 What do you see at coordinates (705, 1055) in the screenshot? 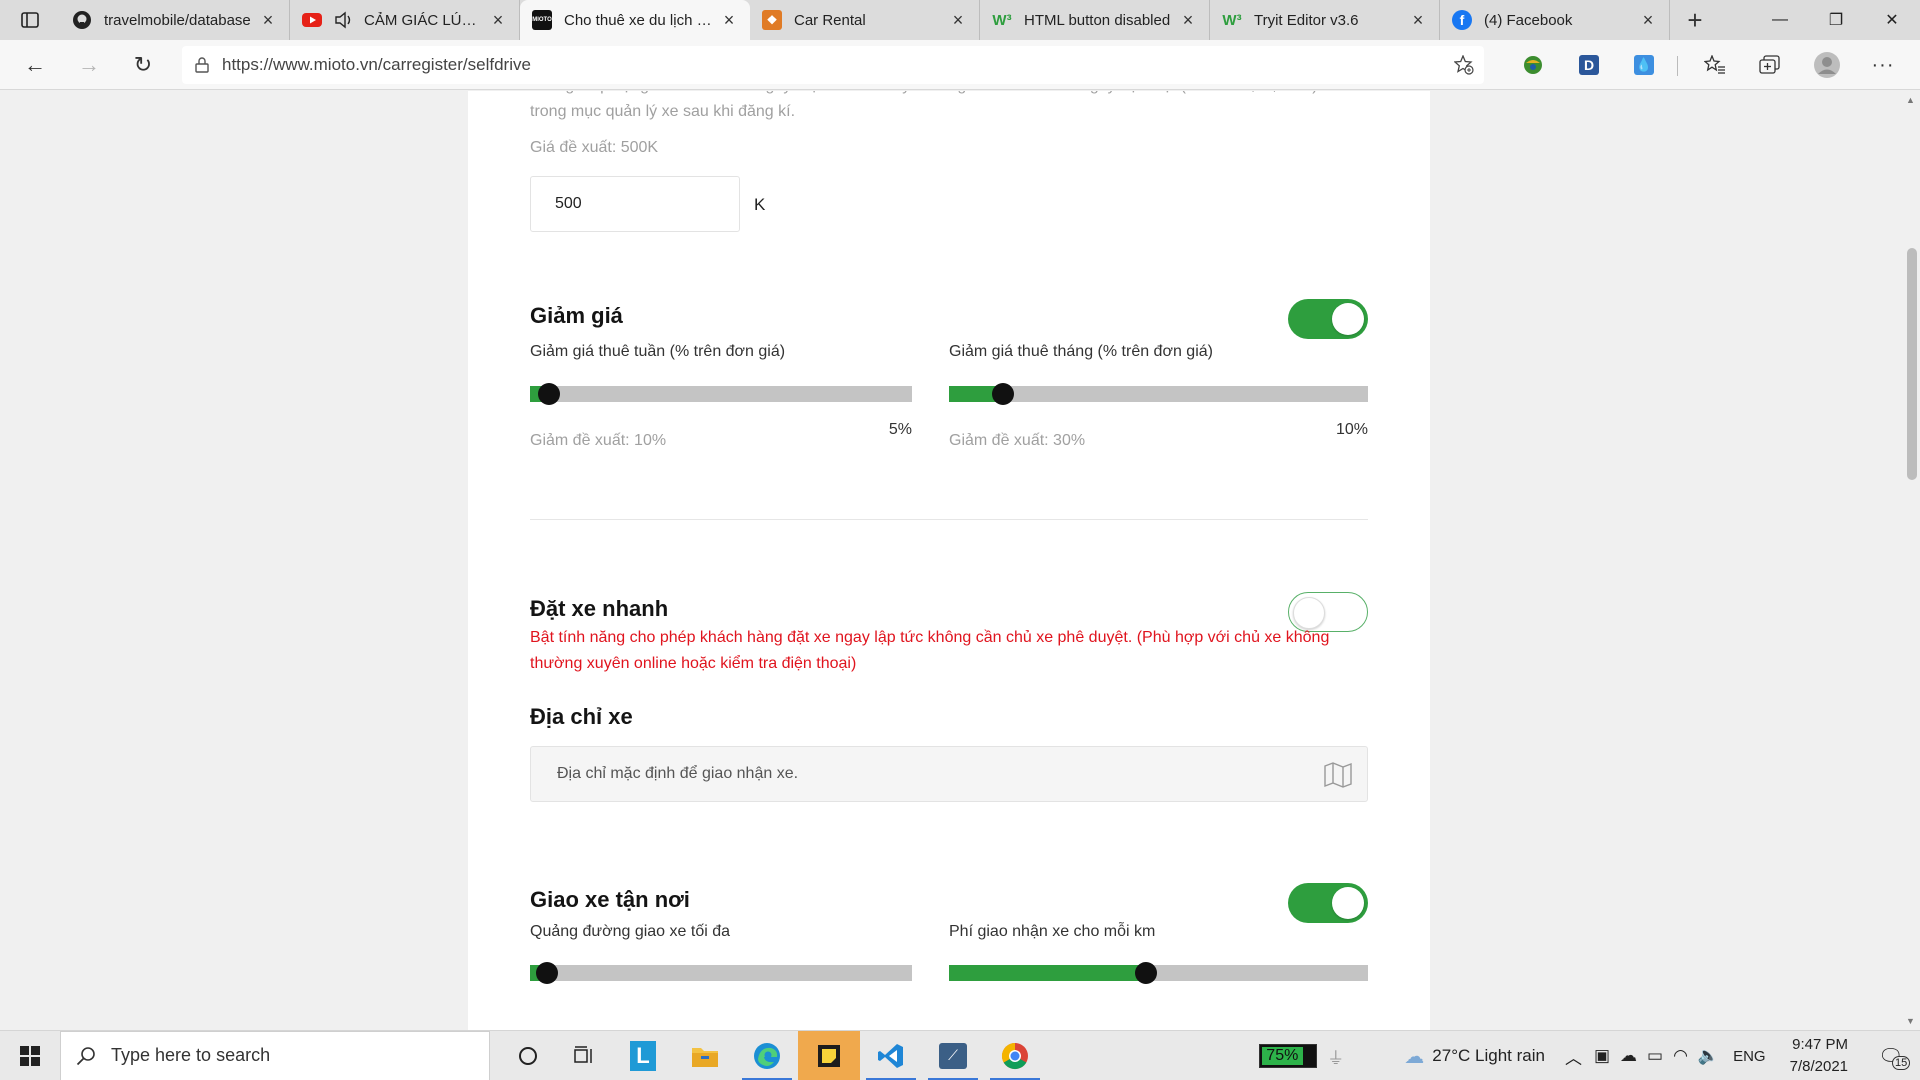
I see `taskbar-app-explorer` at bounding box center [705, 1055].